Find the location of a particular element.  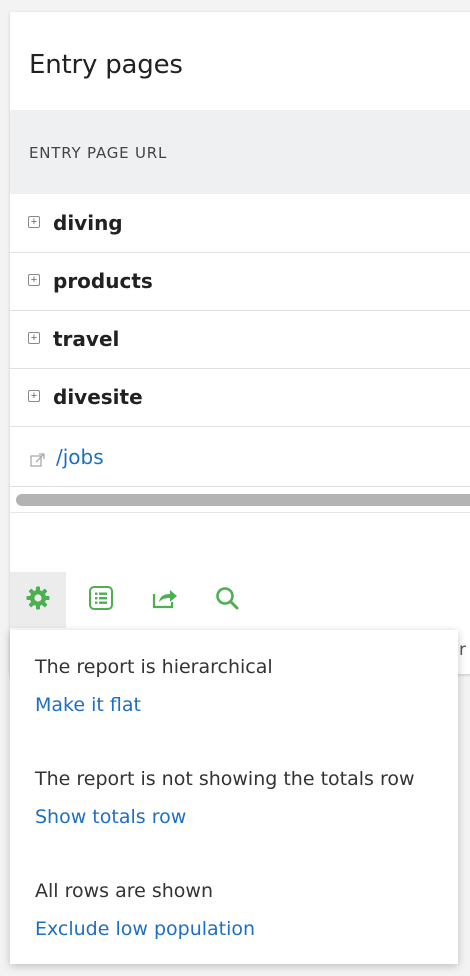

export-icon is located at coordinates (164, 599).